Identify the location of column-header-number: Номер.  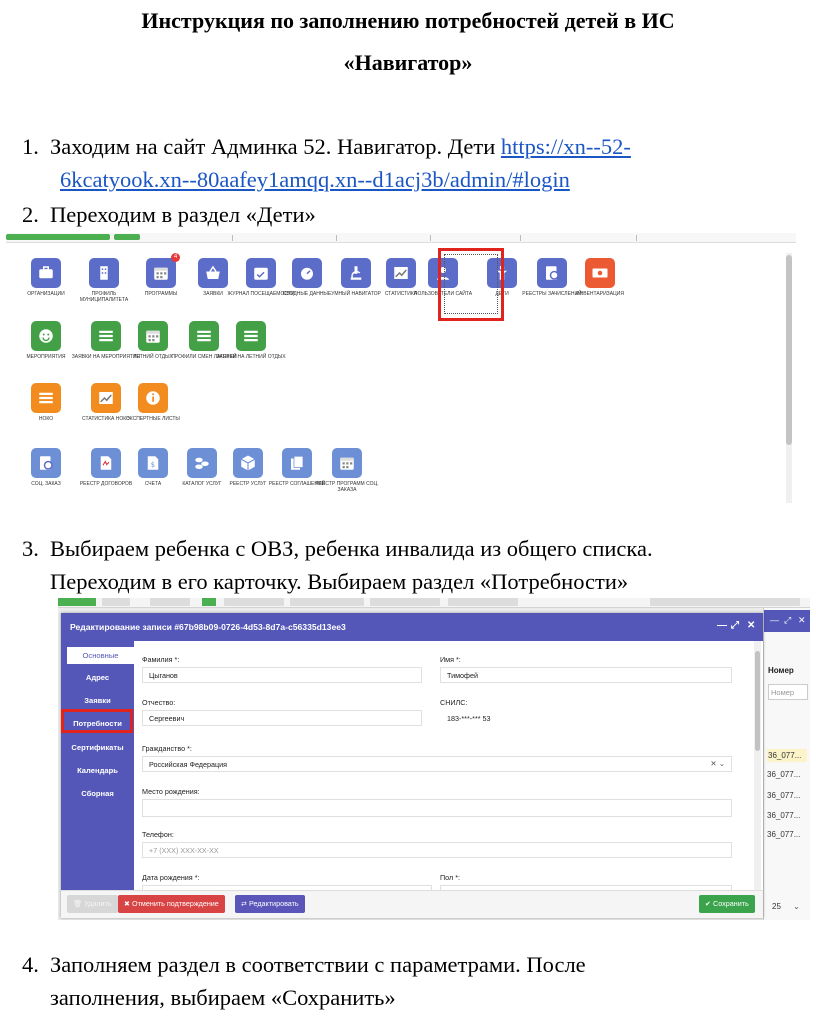
(781, 670).